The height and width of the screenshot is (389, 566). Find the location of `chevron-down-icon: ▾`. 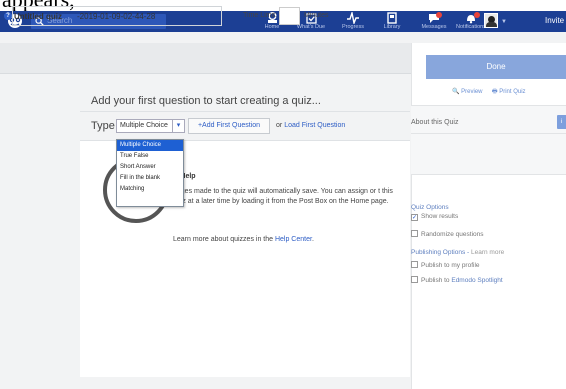

chevron-down-icon: ▾ is located at coordinates (178, 126).